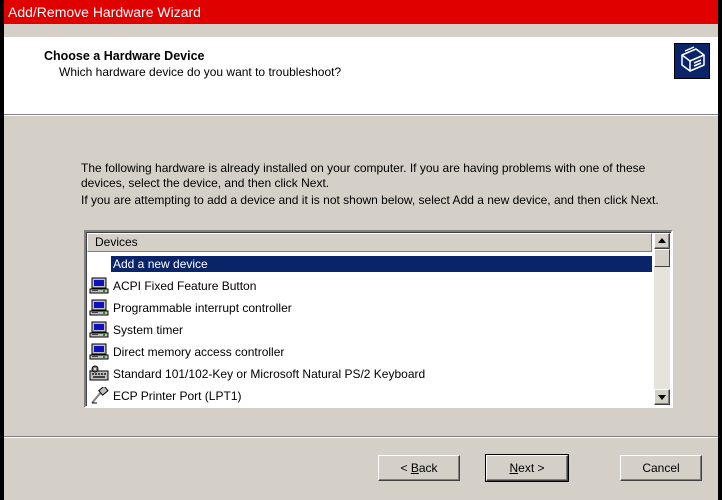  What do you see at coordinates (199, 352) in the screenshot?
I see `device-label: Direct memory access controller` at bounding box center [199, 352].